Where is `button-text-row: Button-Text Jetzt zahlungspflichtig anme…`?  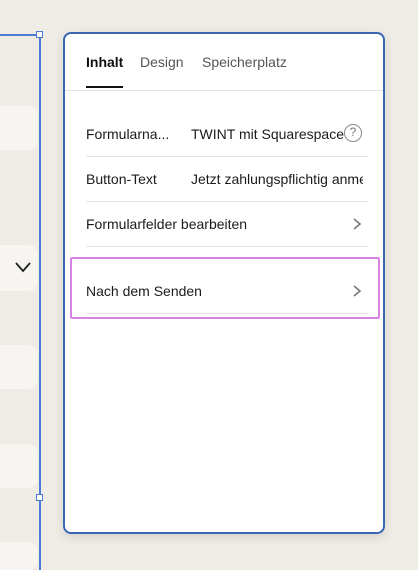 button-text-row: Button-Text Jetzt zahlungspflichtig anme… is located at coordinates (227, 179).